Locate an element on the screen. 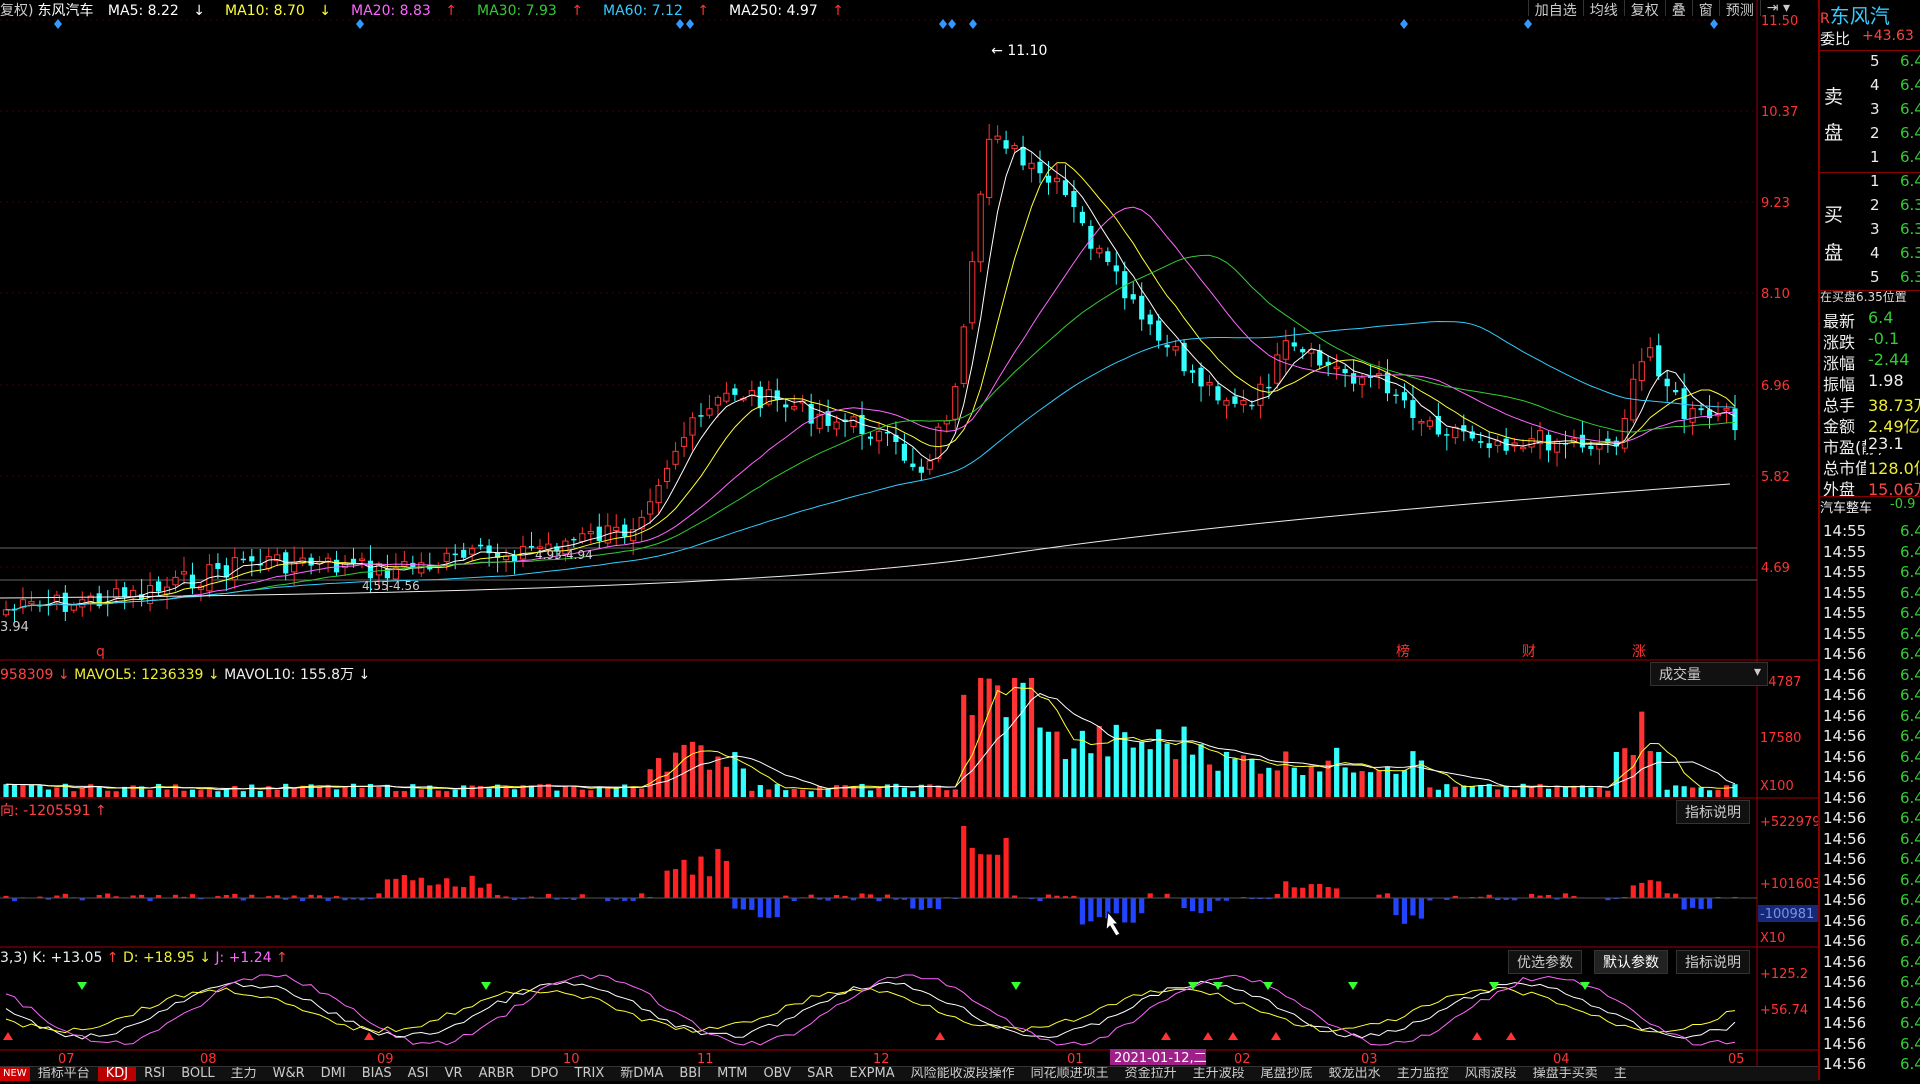  indicator-tab: DPO is located at coordinates (544, 1074).